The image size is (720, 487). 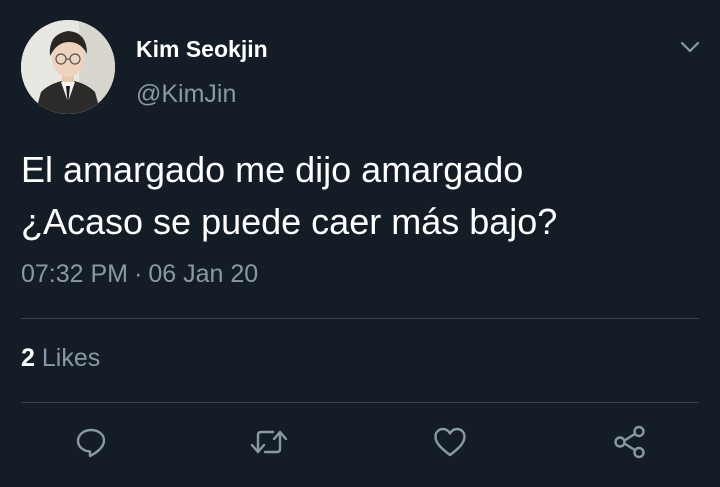 I want to click on tweet-text-line: El amargado me dijo amargado, so click(x=272, y=169).